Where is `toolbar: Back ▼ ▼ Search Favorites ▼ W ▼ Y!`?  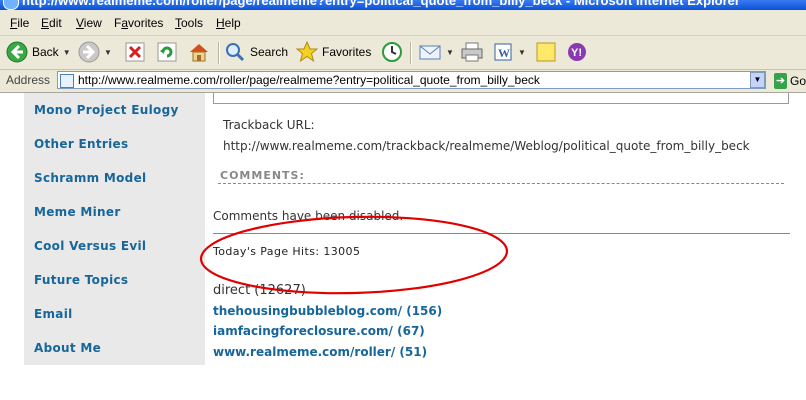
toolbar: Back ▼ ▼ Search Favorites ▼ W ▼ Y! is located at coordinates (403, 53).